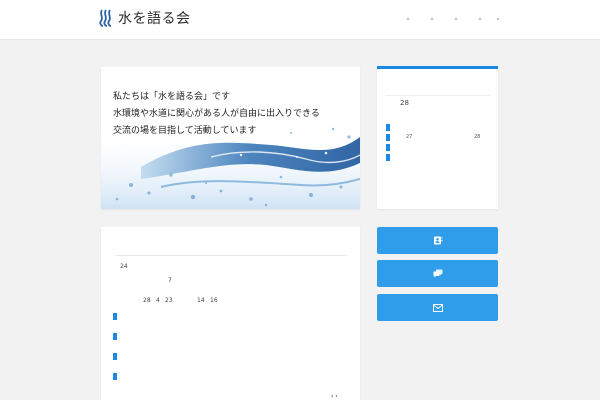  What do you see at coordinates (124, 266) in the screenshot?
I see `entry-count: 24` at bounding box center [124, 266].